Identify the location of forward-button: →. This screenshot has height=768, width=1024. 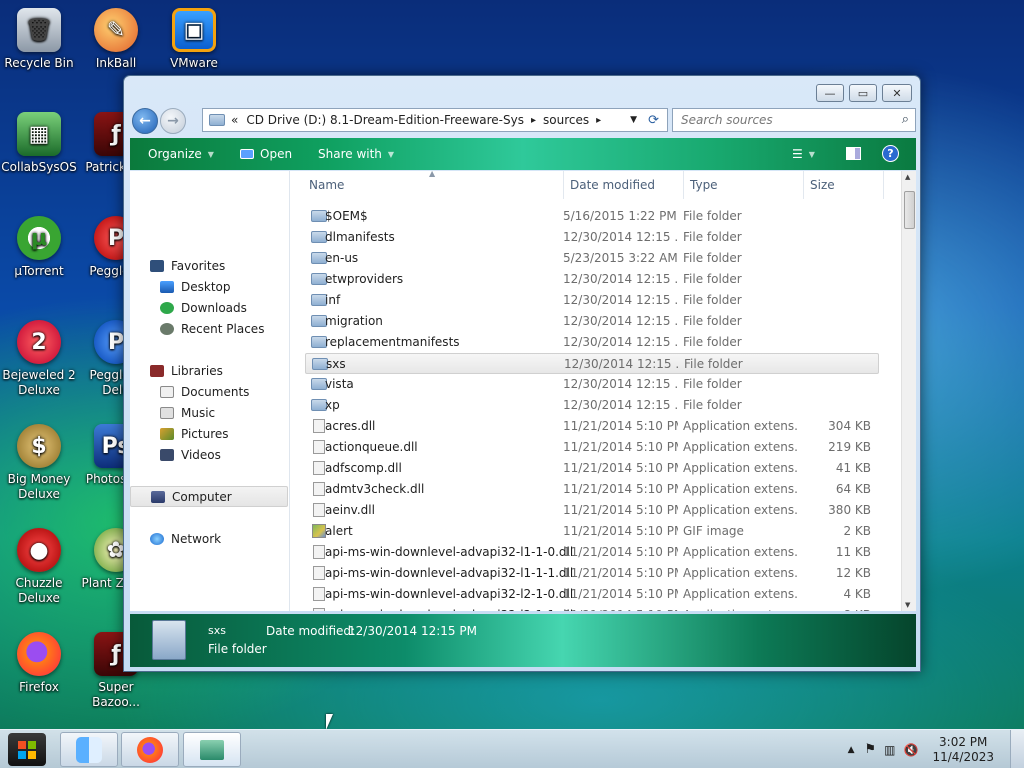
(173, 121).